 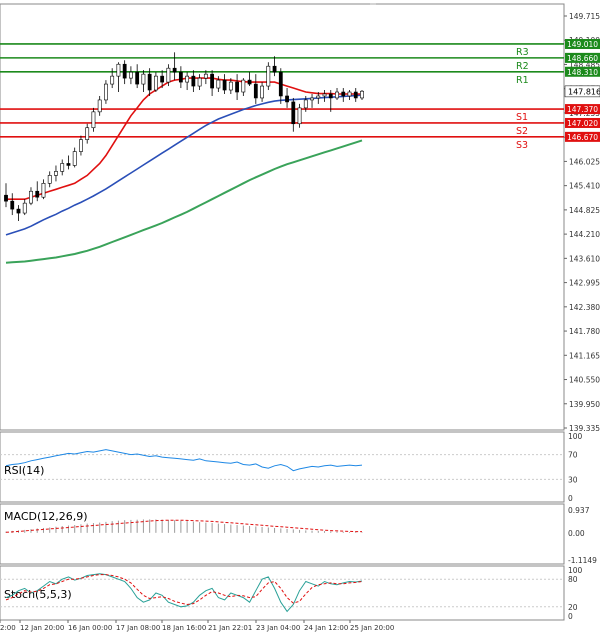 I want to click on rsi-line, so click(x=184, y=460).